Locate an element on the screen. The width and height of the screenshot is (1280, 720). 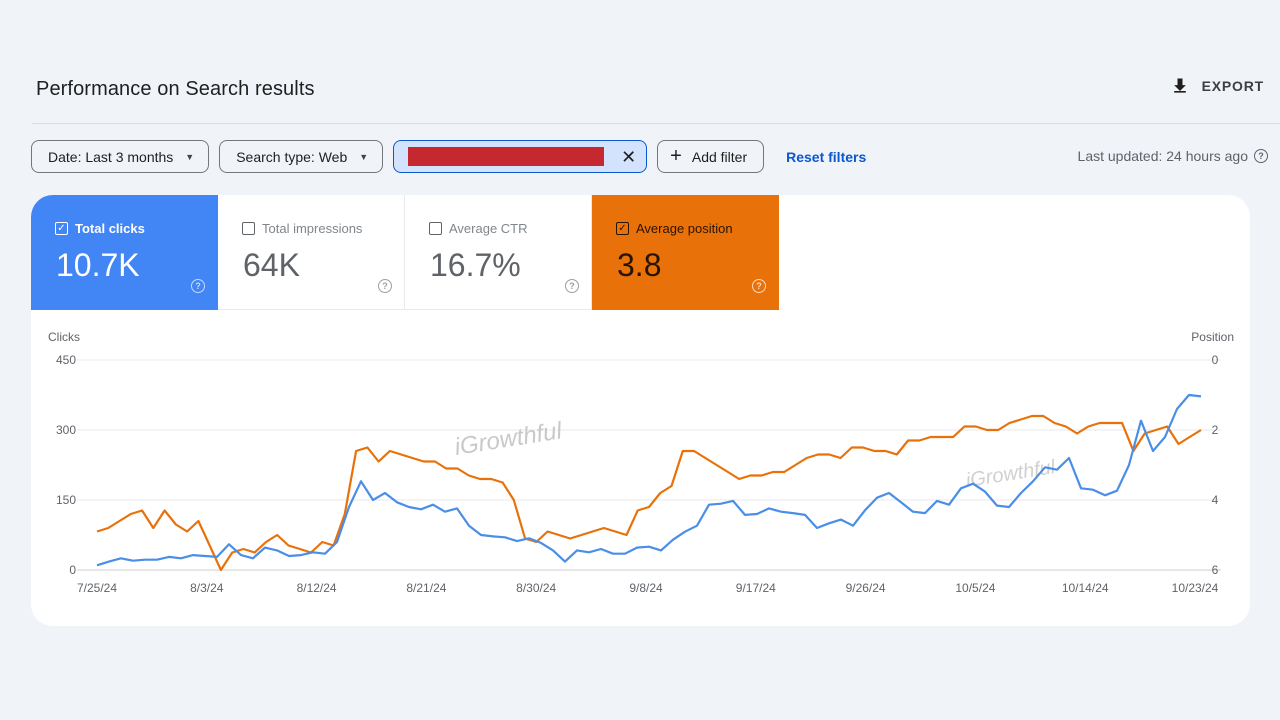
last-updated: Last updated: 24 hours ago ? is located at coordinates (1173, 156).